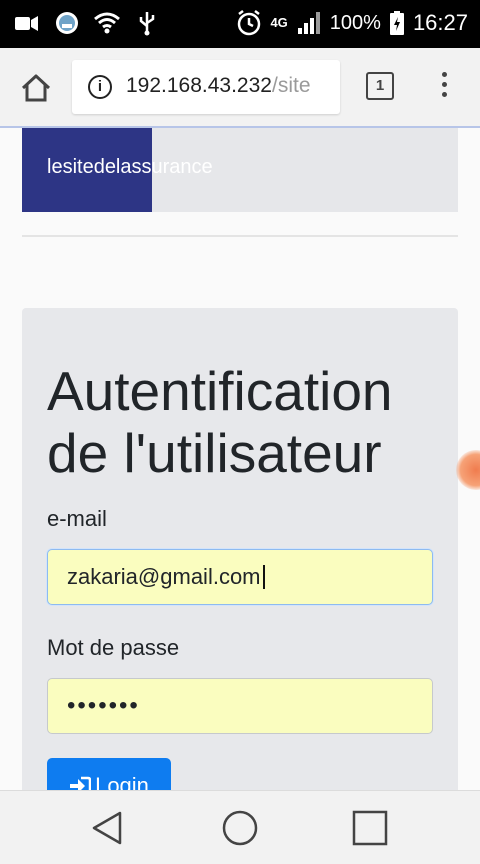  I want to click on email-field: zakaria@gmail.com, so click(240, 577).